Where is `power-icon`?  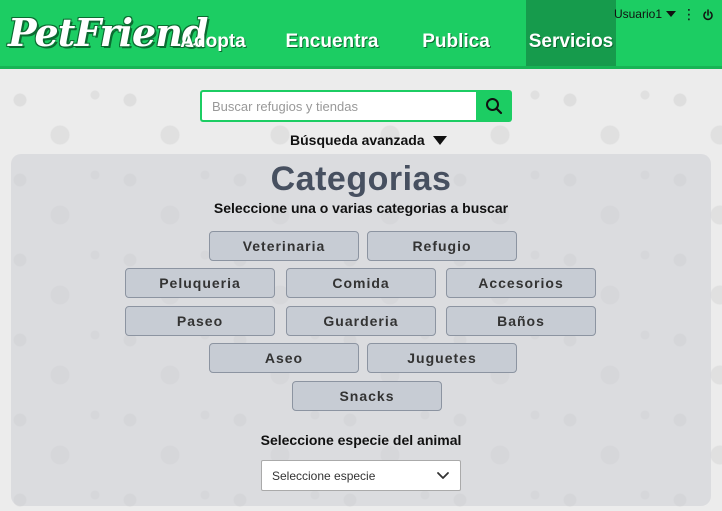
power-icon is located at coordinates (708, 14).